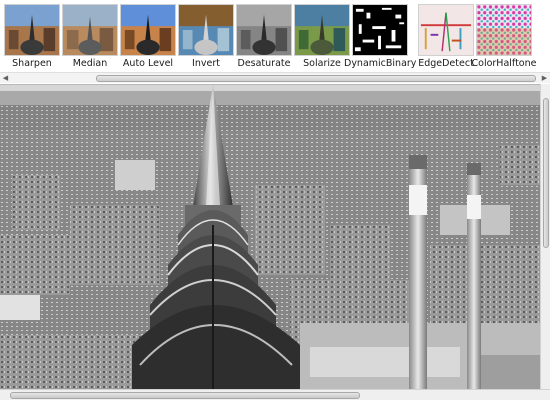 This screenshot has width=550, height=400. What do you see at coordinates (32, 30) in the screenshot?
I see `sharpen-thumbnail` at bounding box center [32, 30].